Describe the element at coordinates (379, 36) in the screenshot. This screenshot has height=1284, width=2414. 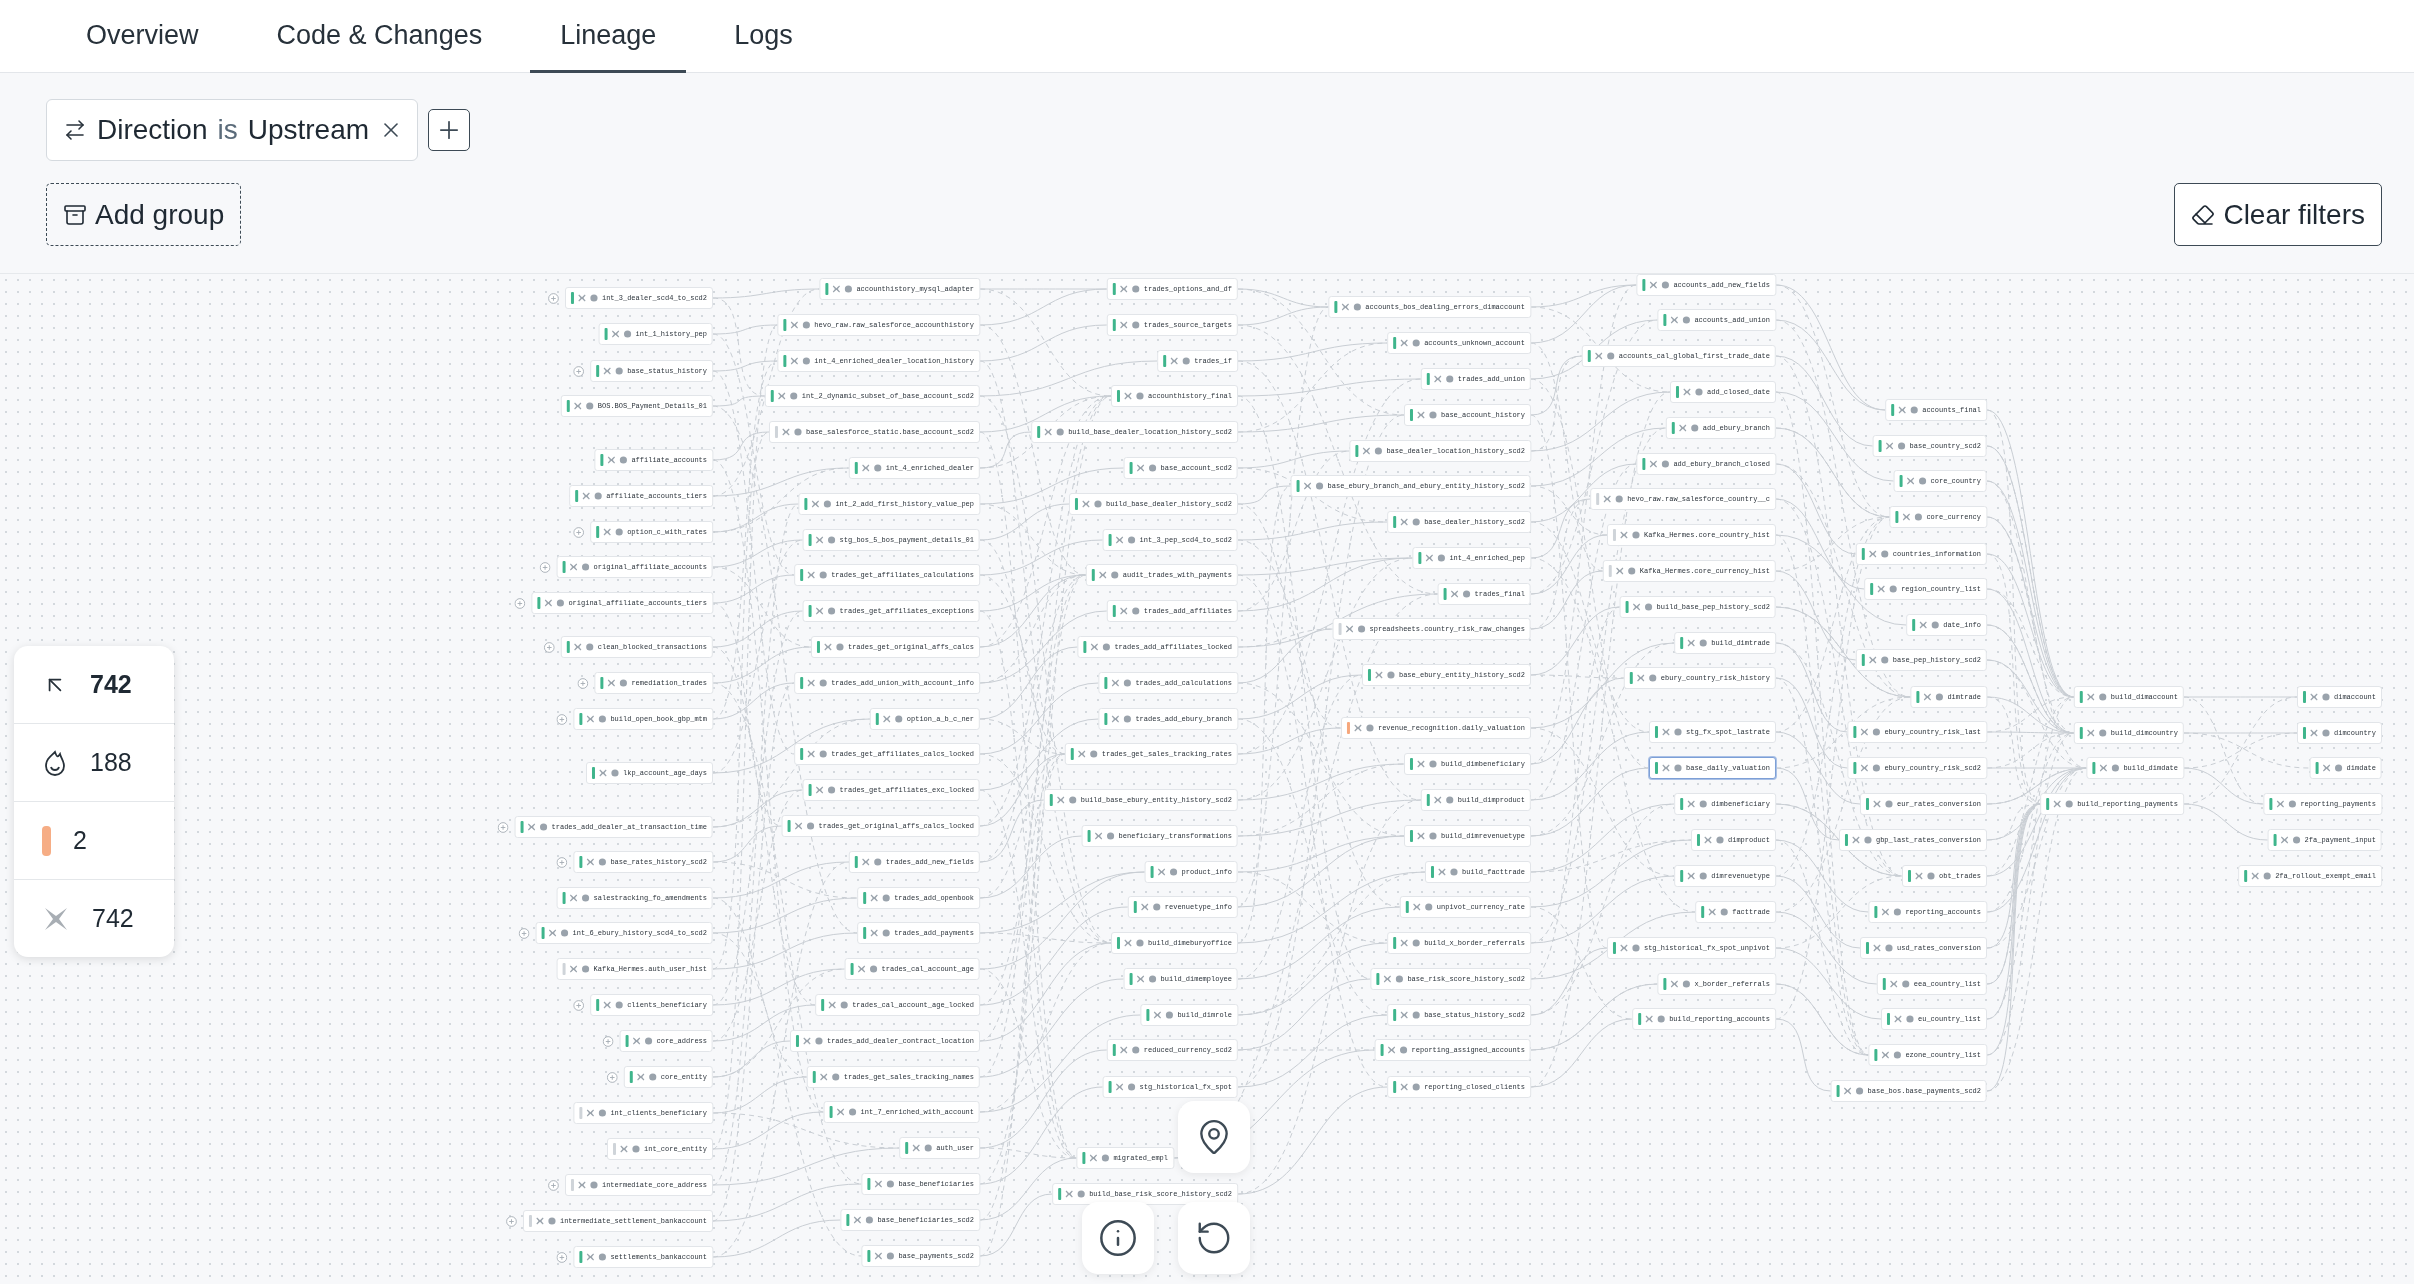
I see `tab: Code & Changes` at that location.